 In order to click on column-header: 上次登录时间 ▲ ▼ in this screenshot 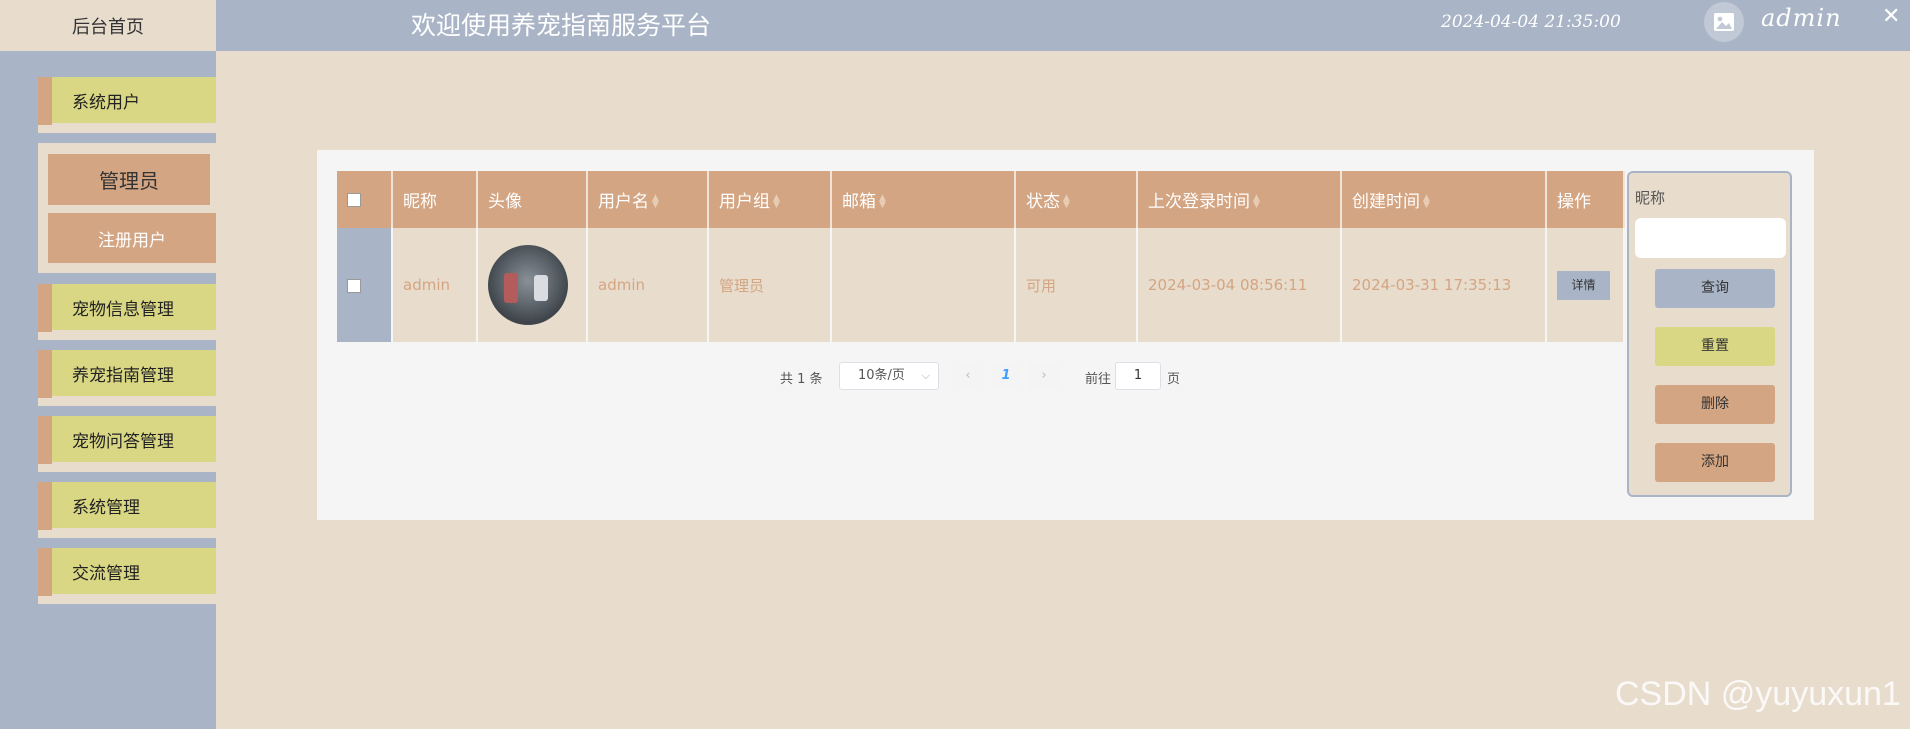, I will do `click(1239, 199)`.